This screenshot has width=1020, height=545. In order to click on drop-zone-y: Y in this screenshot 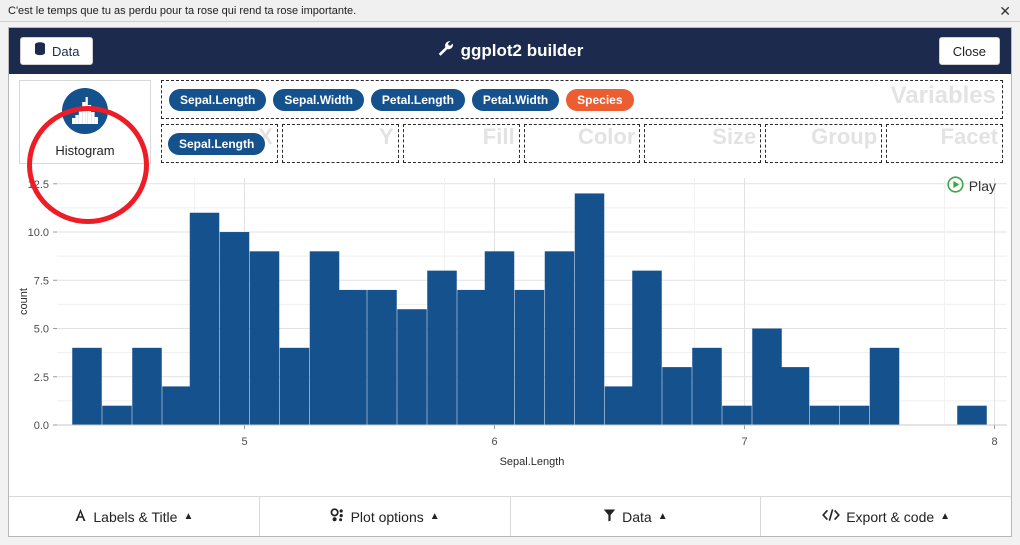, I will do `click(340, 143)`.